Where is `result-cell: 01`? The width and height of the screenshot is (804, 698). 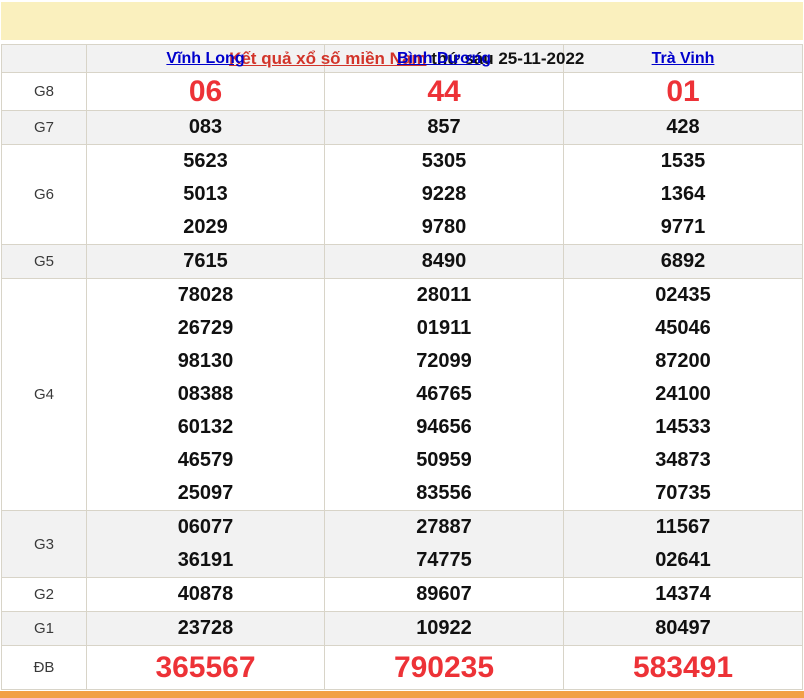 result-cell: 01 is located at coordinates (683, 91).